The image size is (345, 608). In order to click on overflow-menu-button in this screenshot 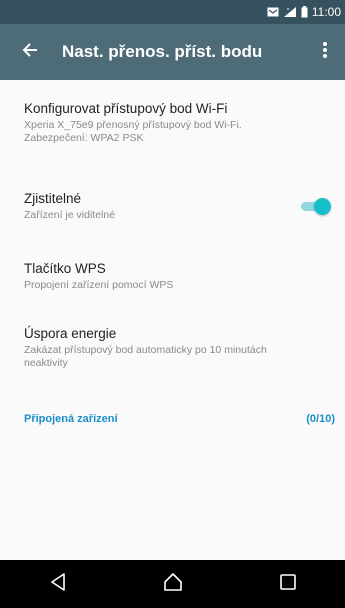, I will do `click(325, 52)`.